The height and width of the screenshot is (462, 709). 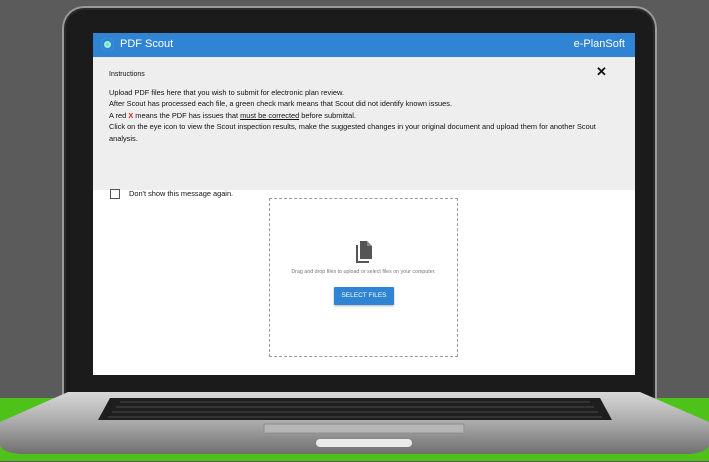 I want to click on must-be-corrected-text: must be corrected, so click(x=270, y=115).